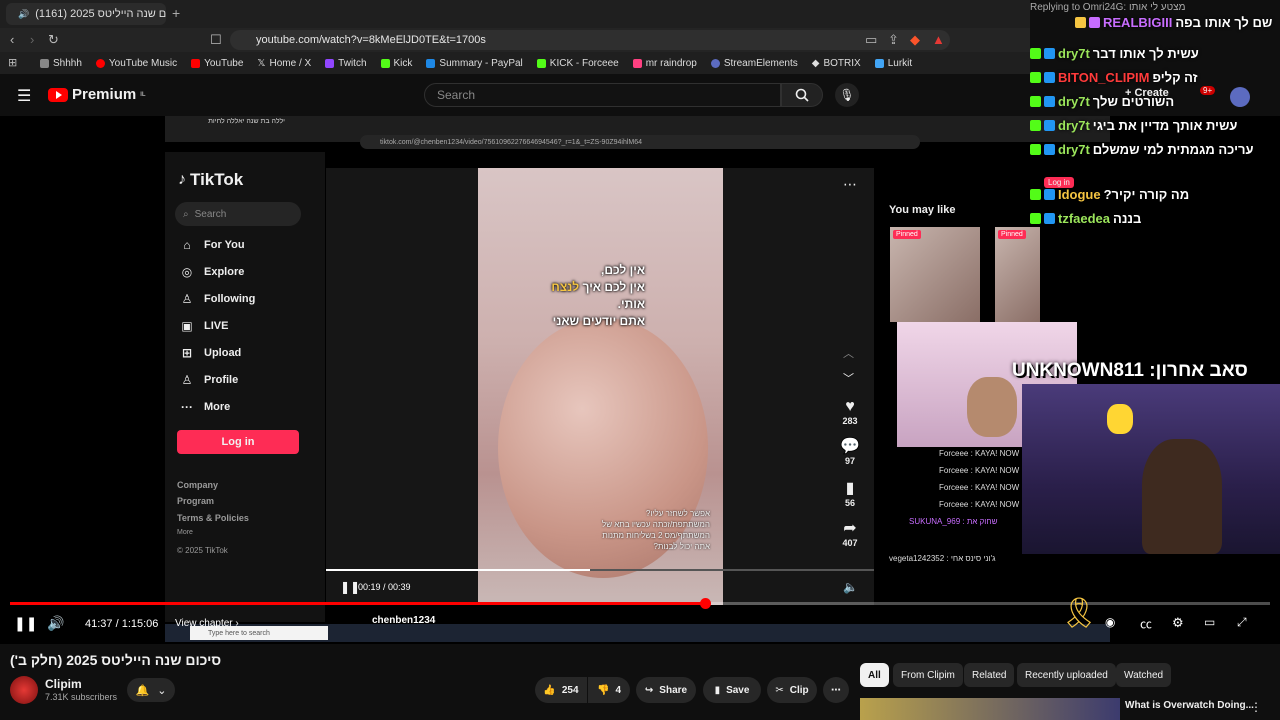  What do you see at coordinates (217, 63) in the screenshot?
I see `bookmark-item: YouTube` at bounding box center [217, 63].